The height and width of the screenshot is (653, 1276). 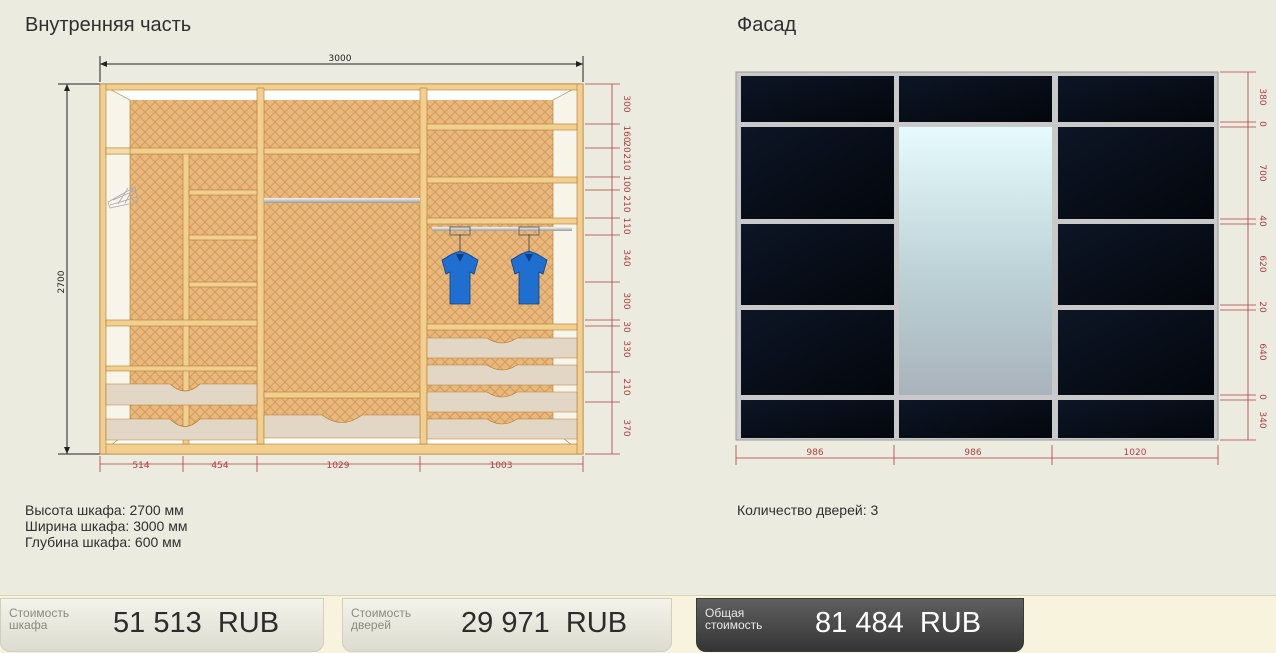 I want to click on svg-text: 110, so click(x=626, y=225).